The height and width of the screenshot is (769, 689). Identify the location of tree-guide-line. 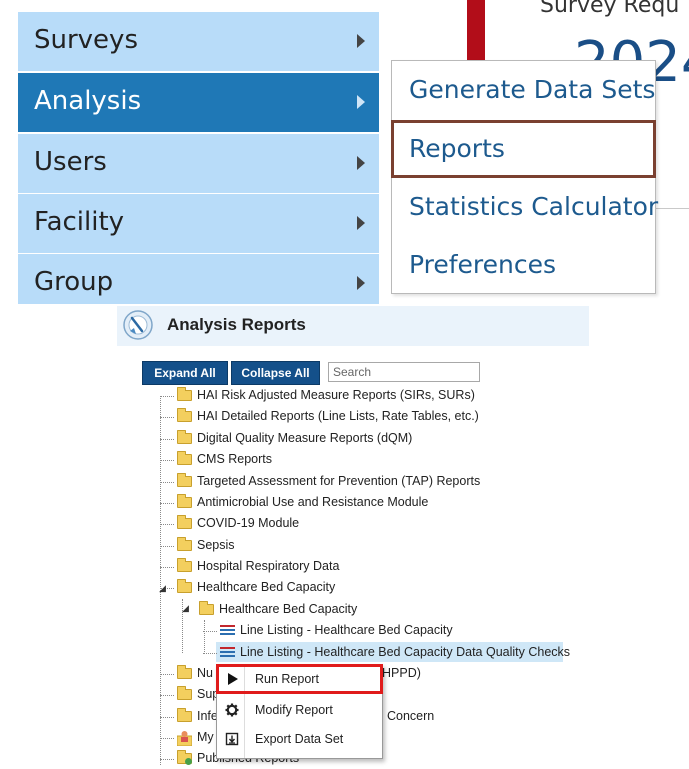
(160, 580).